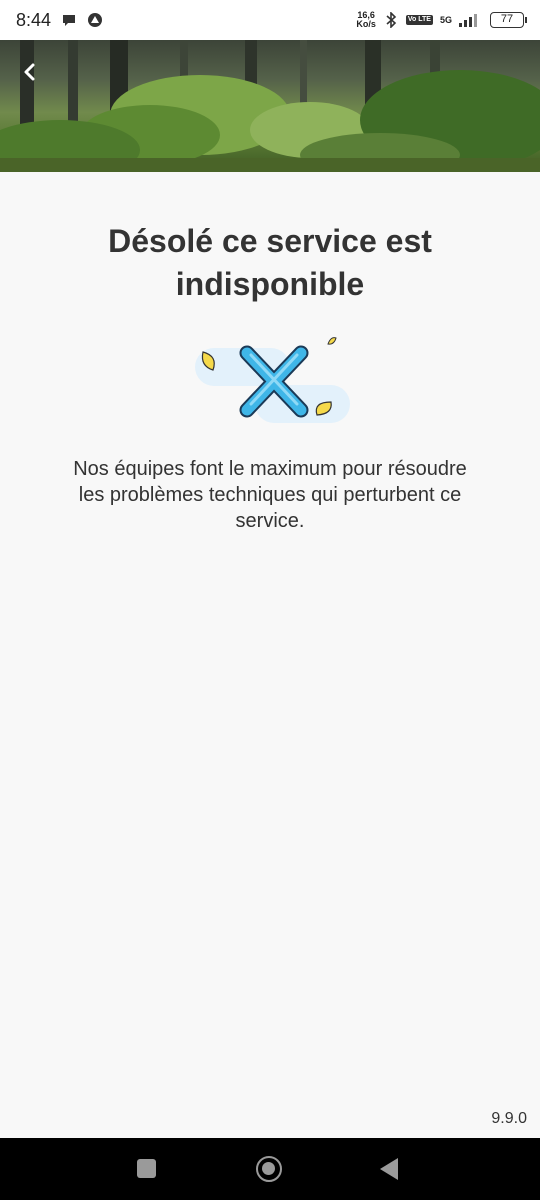 The height and width of the screenshot is (1200, 540). Describe the element at coordinates (272, 380) in the screenshot. I see `error-x-icon` at that location.